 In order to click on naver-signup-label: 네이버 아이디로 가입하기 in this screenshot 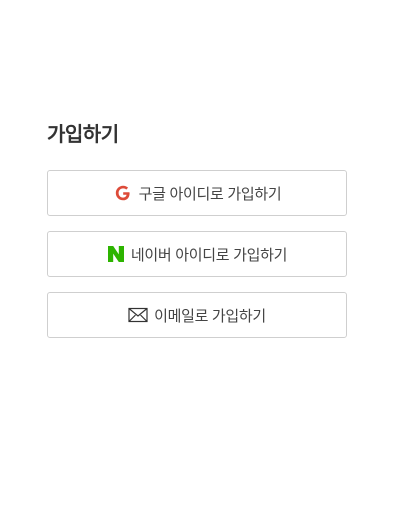, I will do `click(209, 255)`.